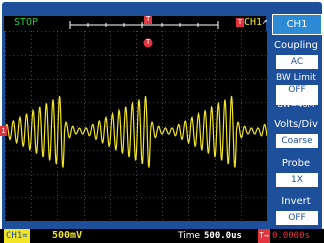 This screenshot has width=324, height=243. I want to click on time-label: Time, so click(189, 236).